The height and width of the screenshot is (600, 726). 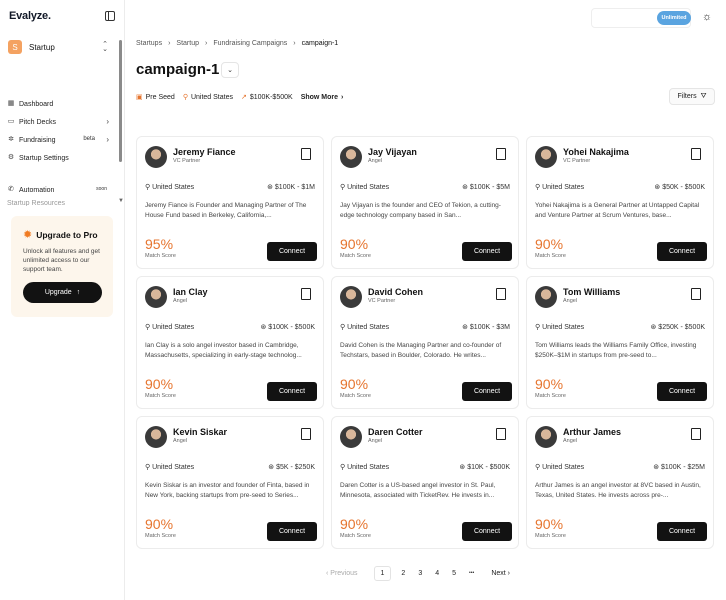 I want to click on page-button-1: 1, so click(x=382, y=573).